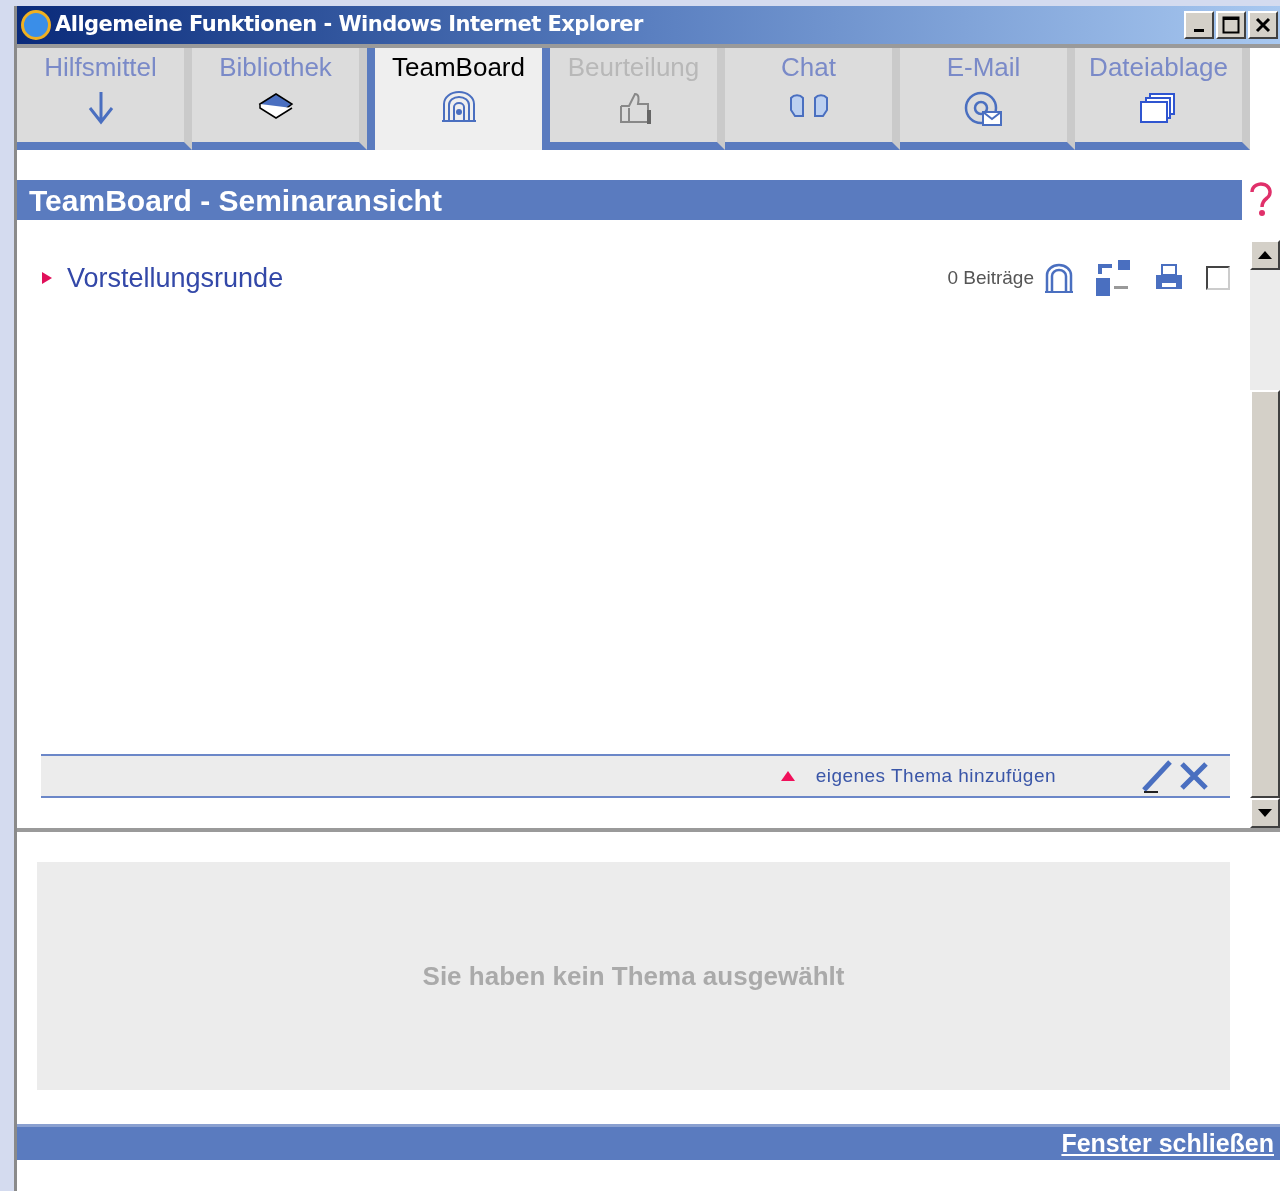  Describe the element at coordinates (935, 776) in the screenshot. I see `add-topic-link: eigenes Thema hinzufügen` at that location.